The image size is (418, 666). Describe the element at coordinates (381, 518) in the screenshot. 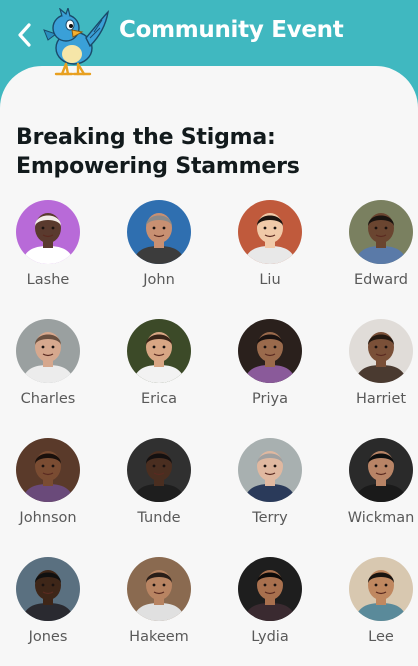

I see `attendee-name: Wickman` at that location.